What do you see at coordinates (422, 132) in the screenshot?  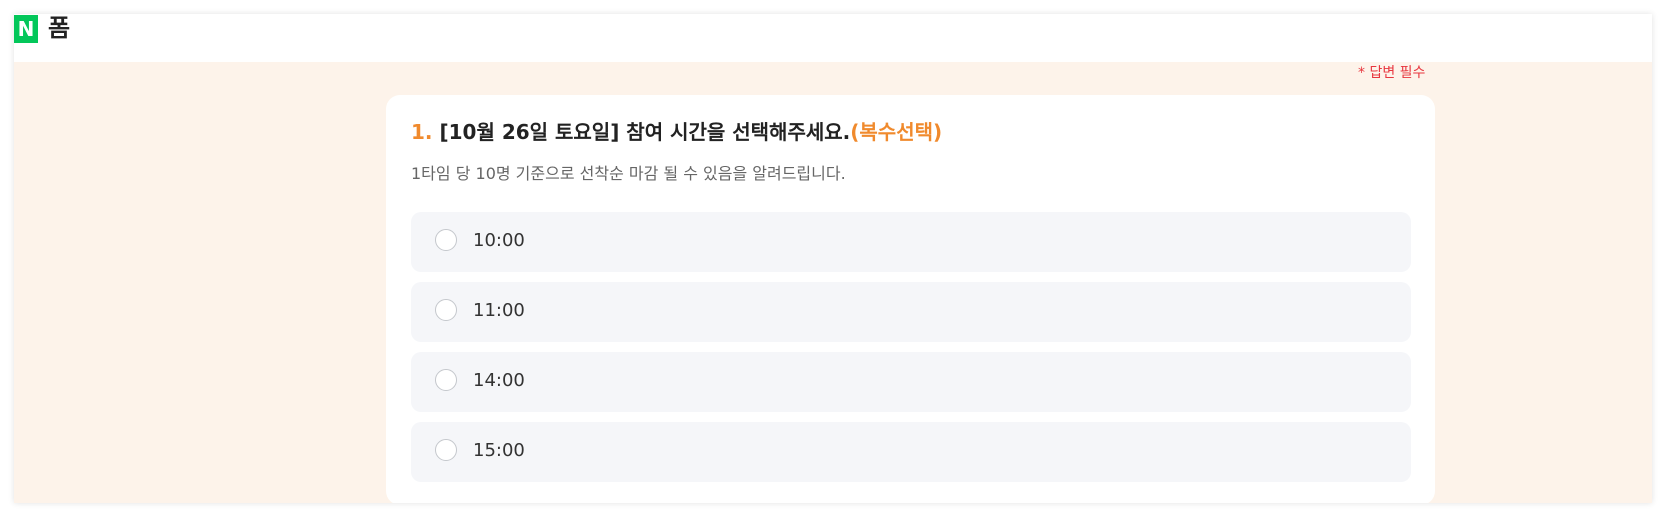 I see `question-number: 1.` at bounding box center [422, 132].